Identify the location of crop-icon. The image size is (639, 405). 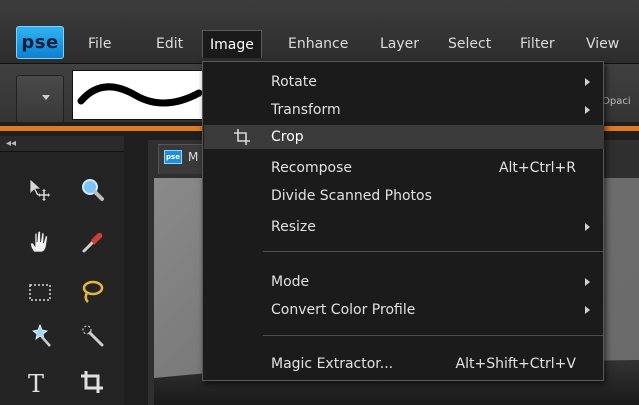
(242, 137).